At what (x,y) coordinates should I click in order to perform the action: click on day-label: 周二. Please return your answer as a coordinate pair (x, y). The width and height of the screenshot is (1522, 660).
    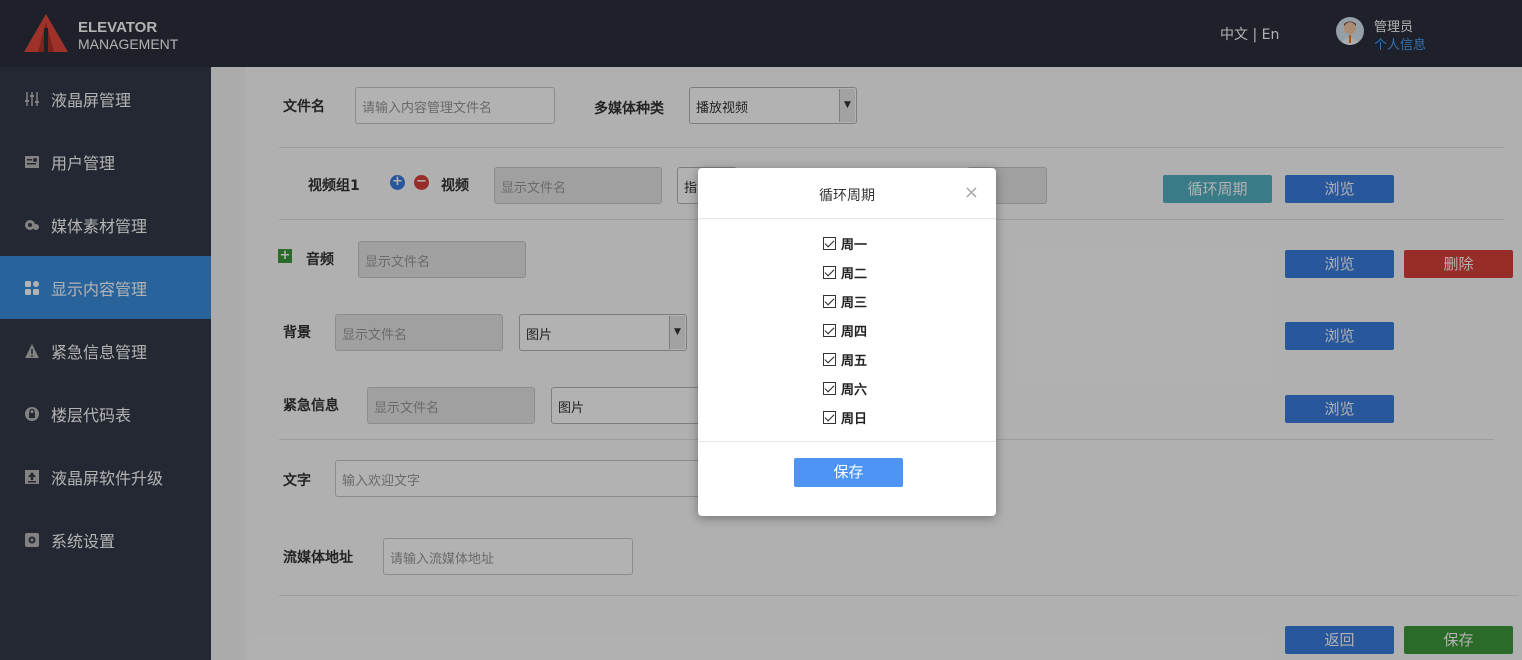
    Looking at the image, I should click on (854, 274).